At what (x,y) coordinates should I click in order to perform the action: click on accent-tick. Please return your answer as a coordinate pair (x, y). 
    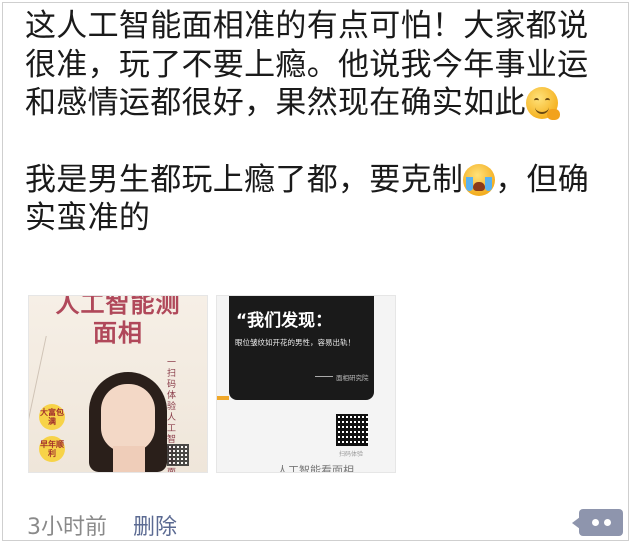
    Looking at the image, I should click on (223, 398).